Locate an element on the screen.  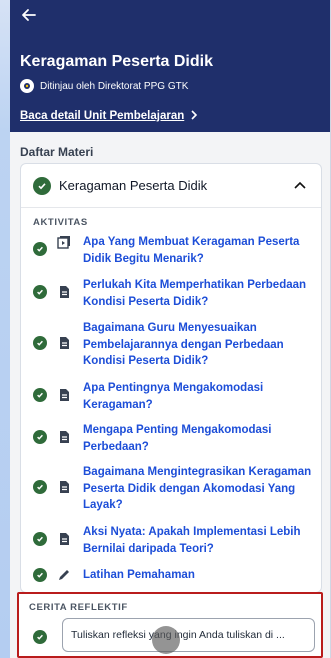
ministry-logo-icon is located at coordinates (27, 86).